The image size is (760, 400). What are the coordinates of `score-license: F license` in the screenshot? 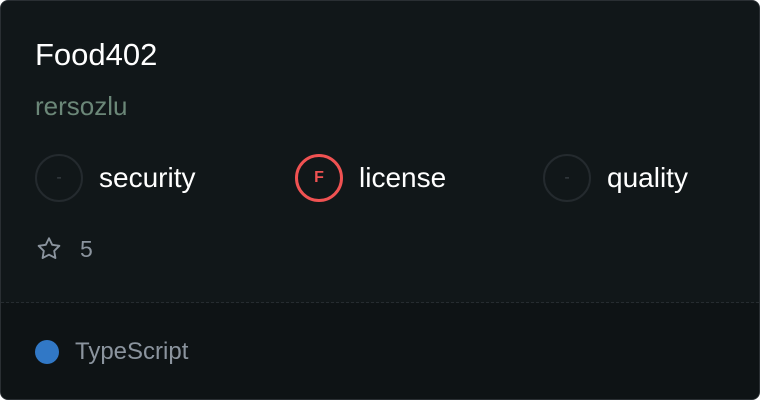 It's located at (370, 178).